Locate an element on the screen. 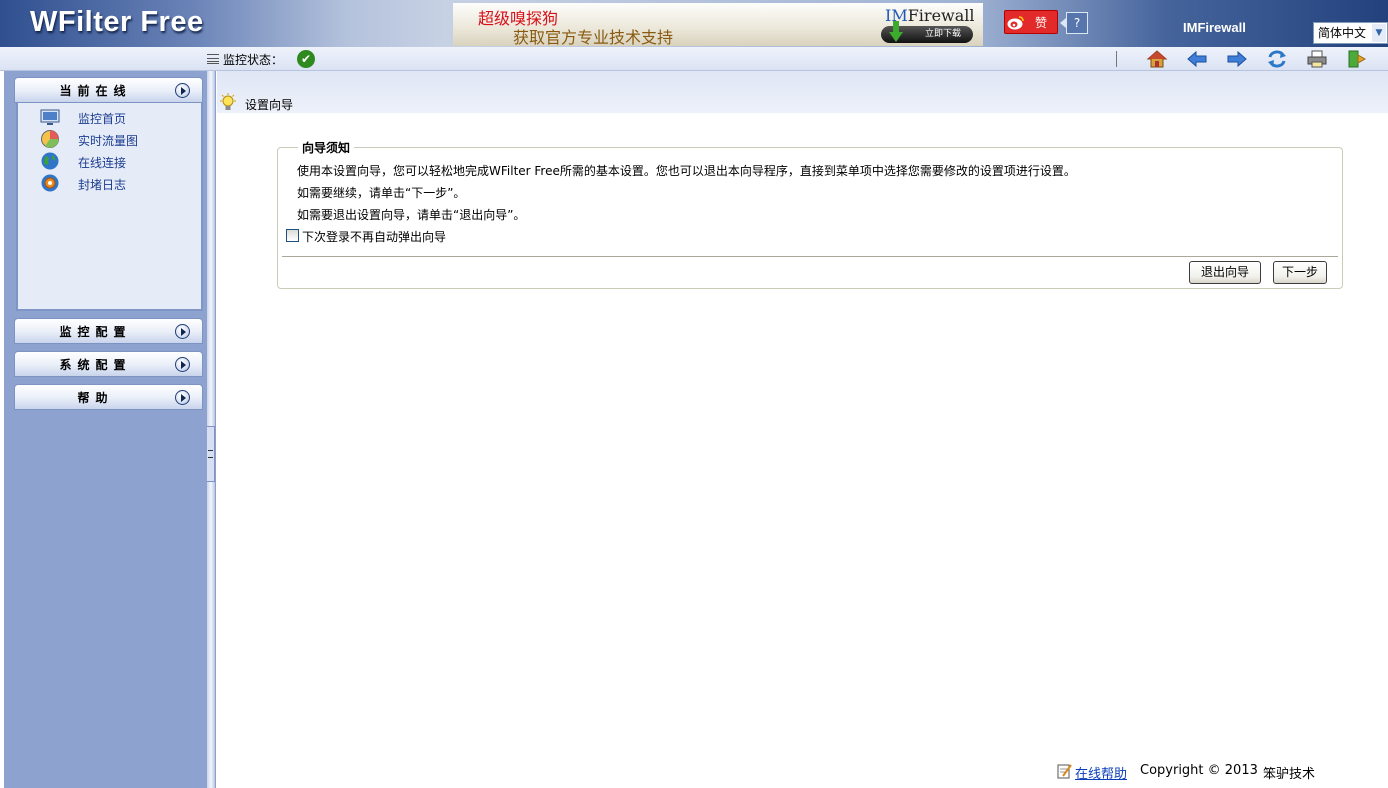  globe-icon is located at coordinates (50, 161).